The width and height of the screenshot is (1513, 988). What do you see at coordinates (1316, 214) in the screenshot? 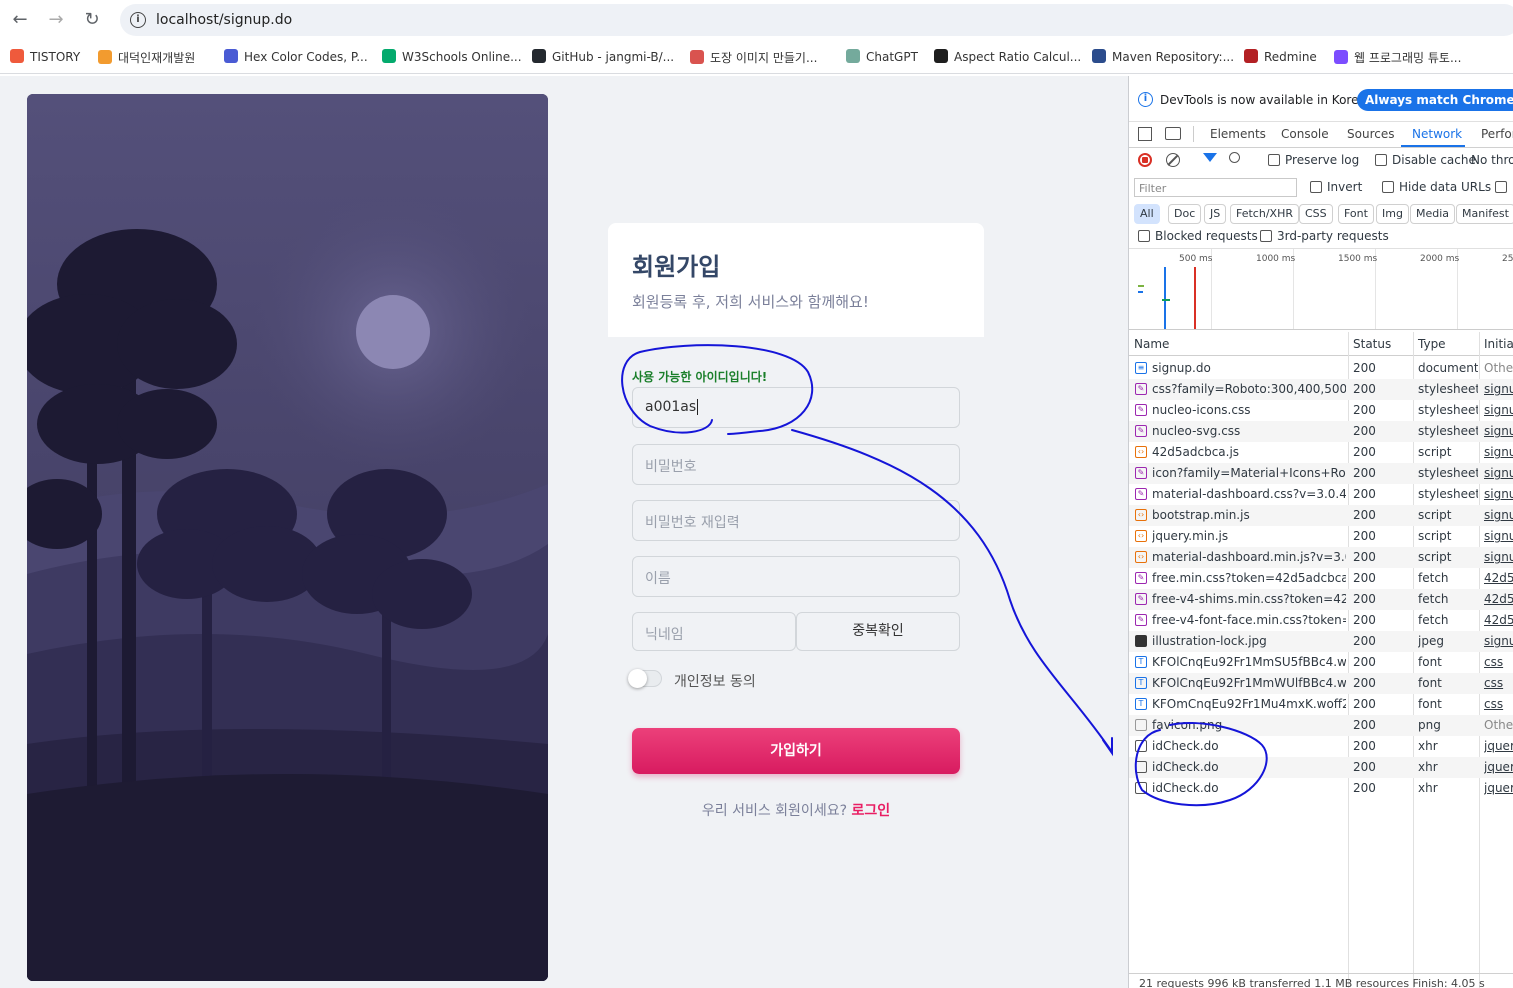
I see `type-filter-chip: CSS` at bounding box center [1316, 214].